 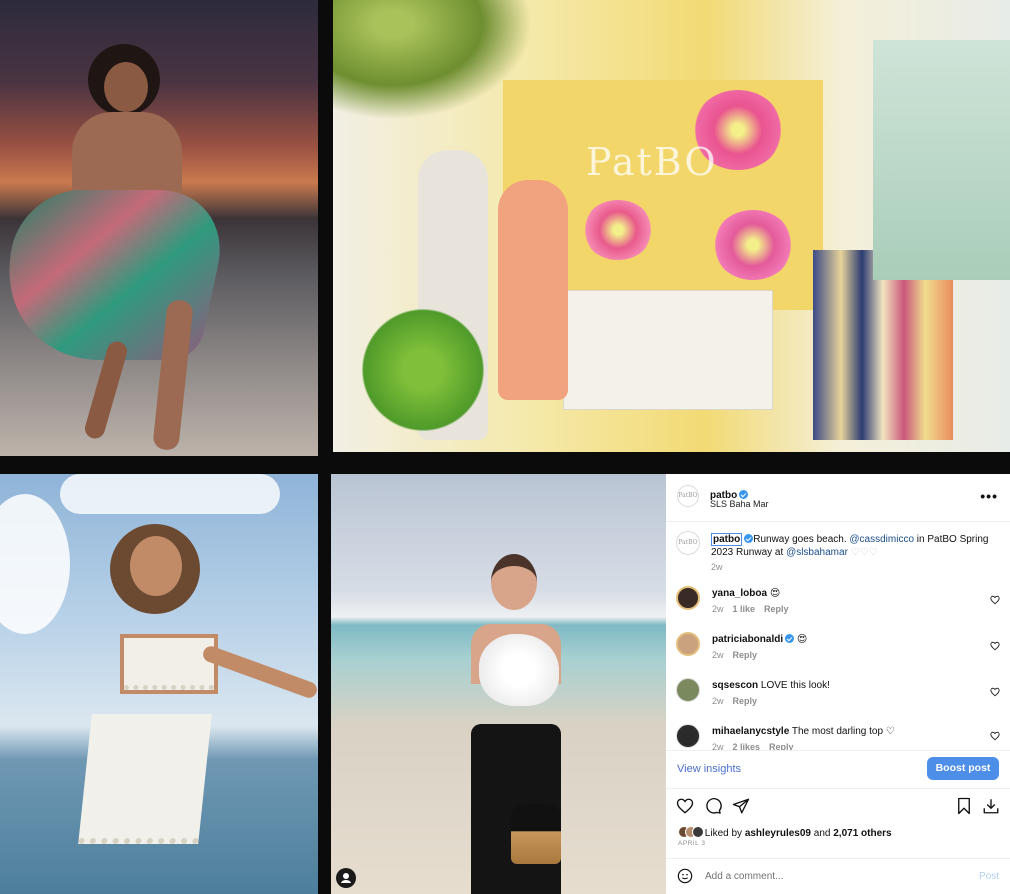 I want to click on mannequin-right, so click(x=533, y=290).